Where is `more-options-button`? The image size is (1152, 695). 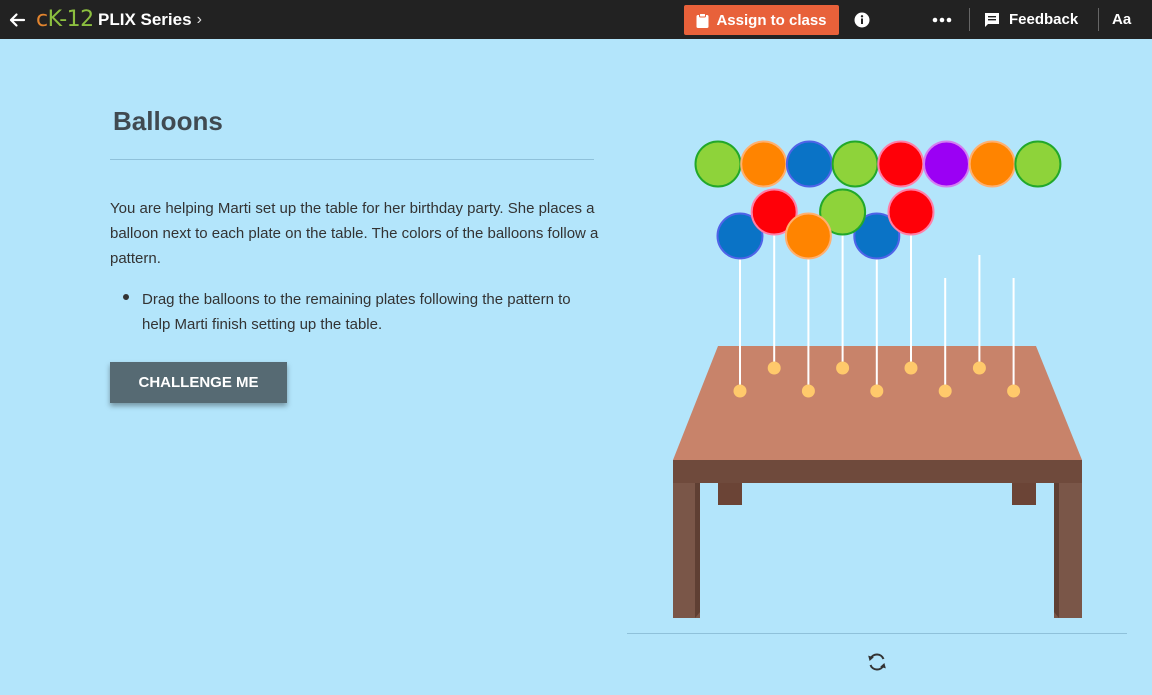 more-options-button is located at coordinates (942, 19).